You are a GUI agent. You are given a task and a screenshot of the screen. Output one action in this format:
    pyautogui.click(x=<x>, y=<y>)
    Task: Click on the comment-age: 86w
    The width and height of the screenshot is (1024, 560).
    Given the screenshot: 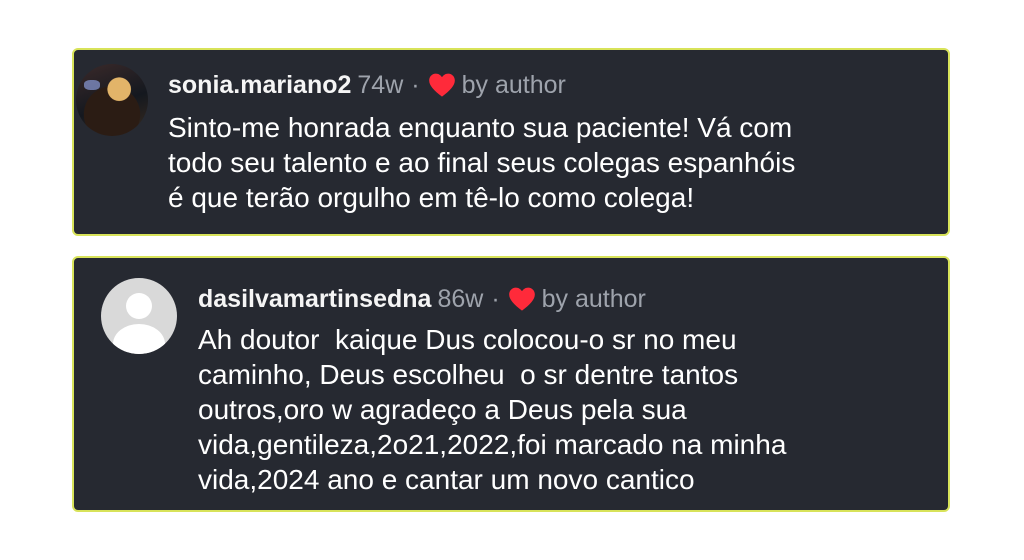 What is the action you would take?
    pyautogui.click(x=460, y=299)
    